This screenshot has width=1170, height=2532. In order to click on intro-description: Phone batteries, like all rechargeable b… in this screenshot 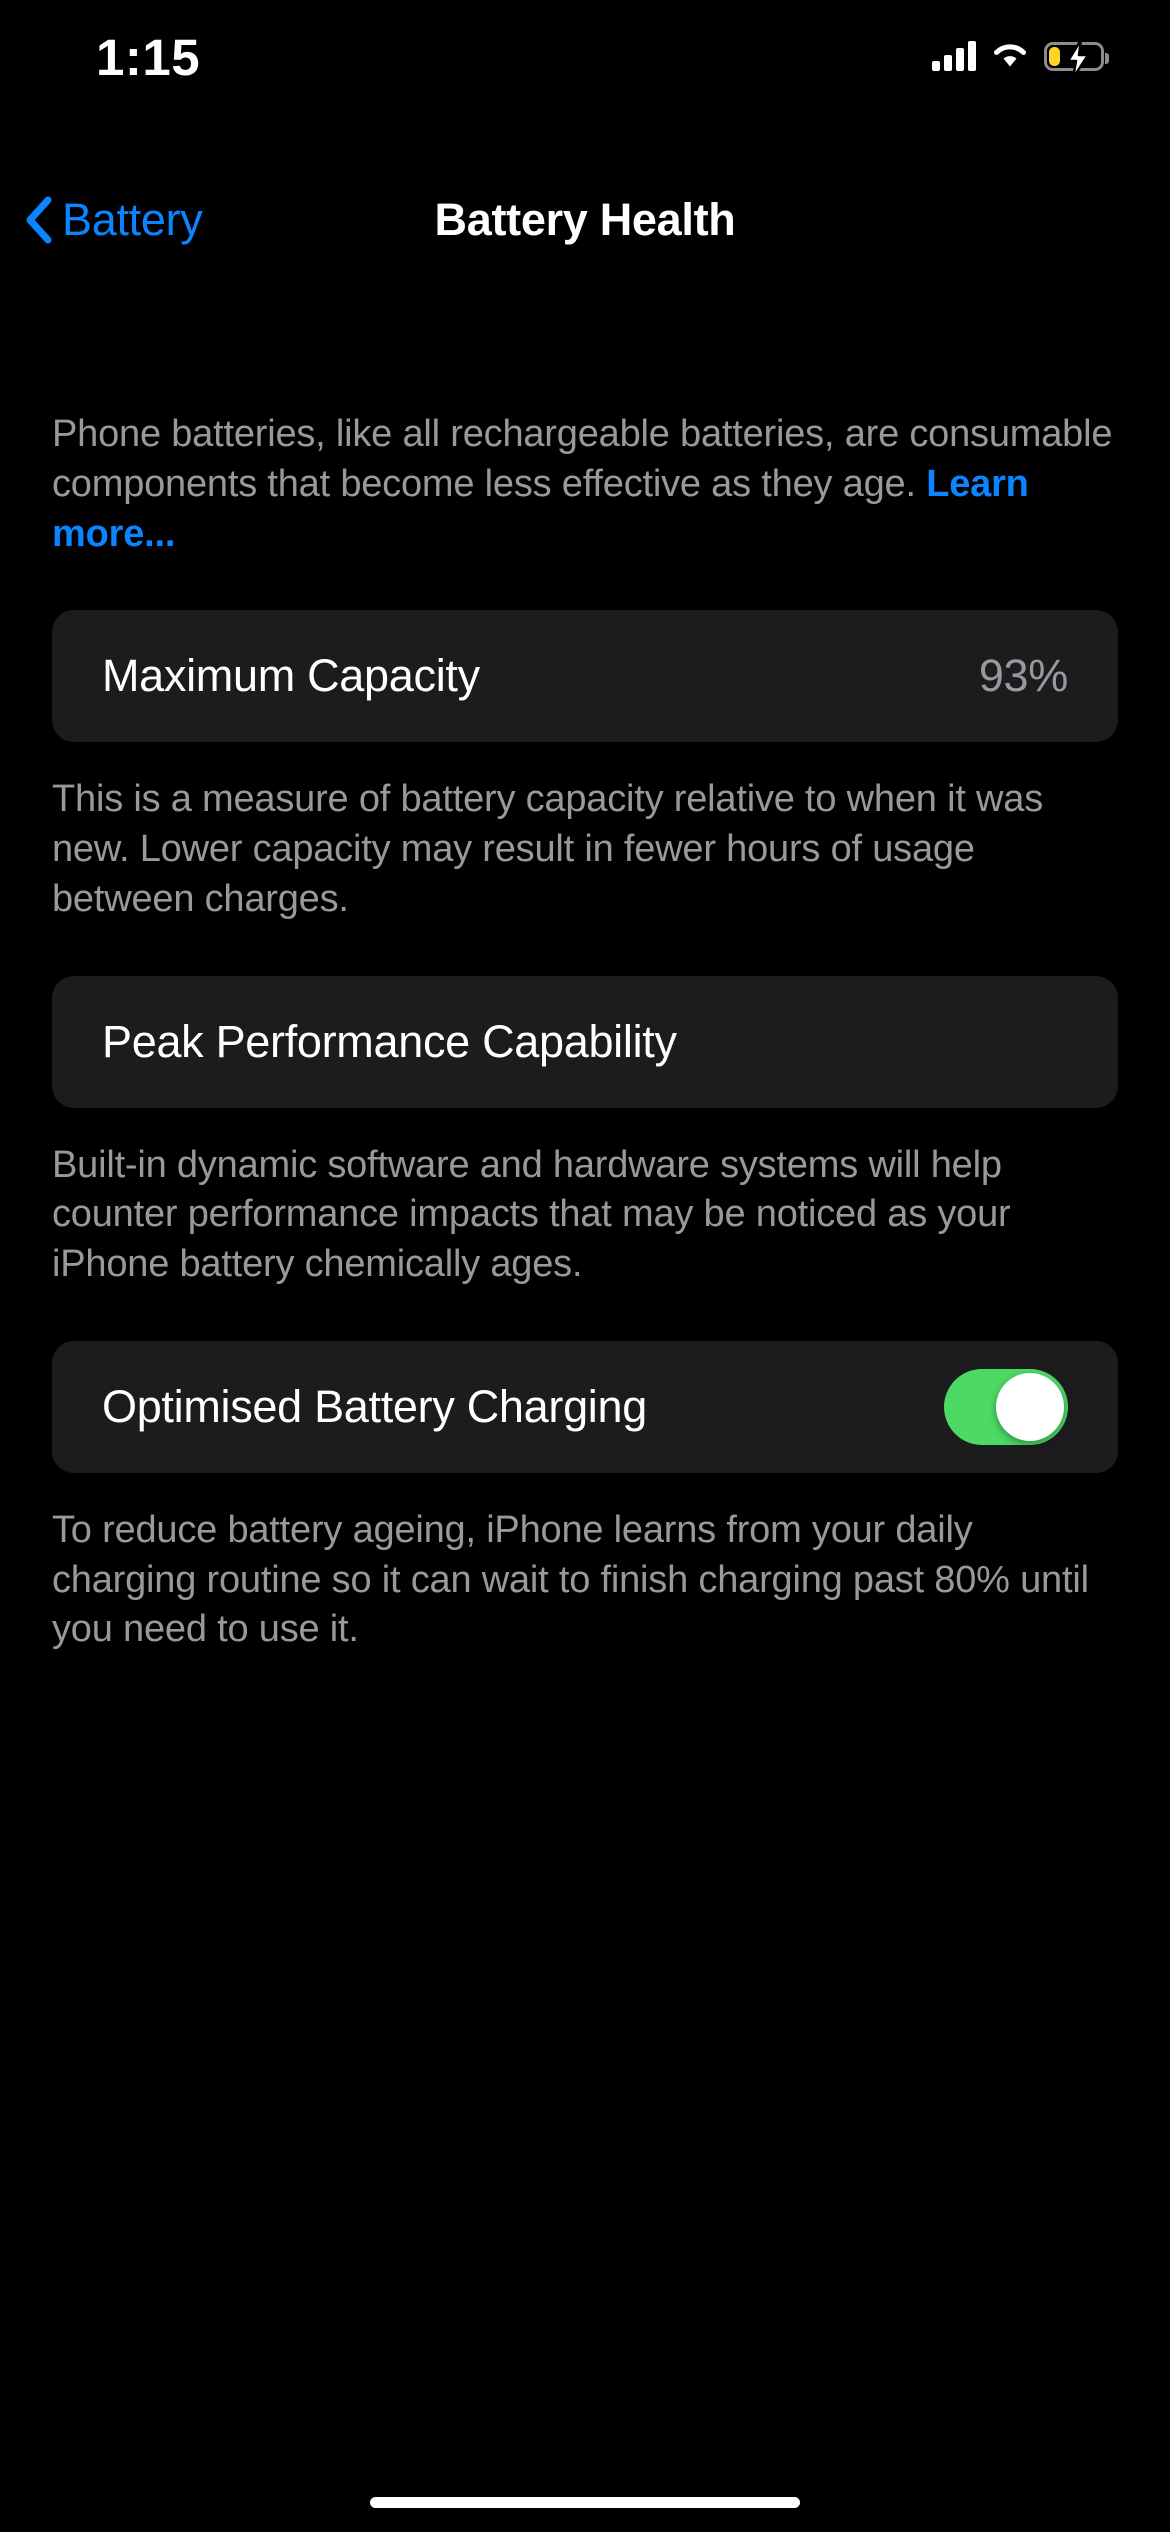, I will do `click(585, 484)`.